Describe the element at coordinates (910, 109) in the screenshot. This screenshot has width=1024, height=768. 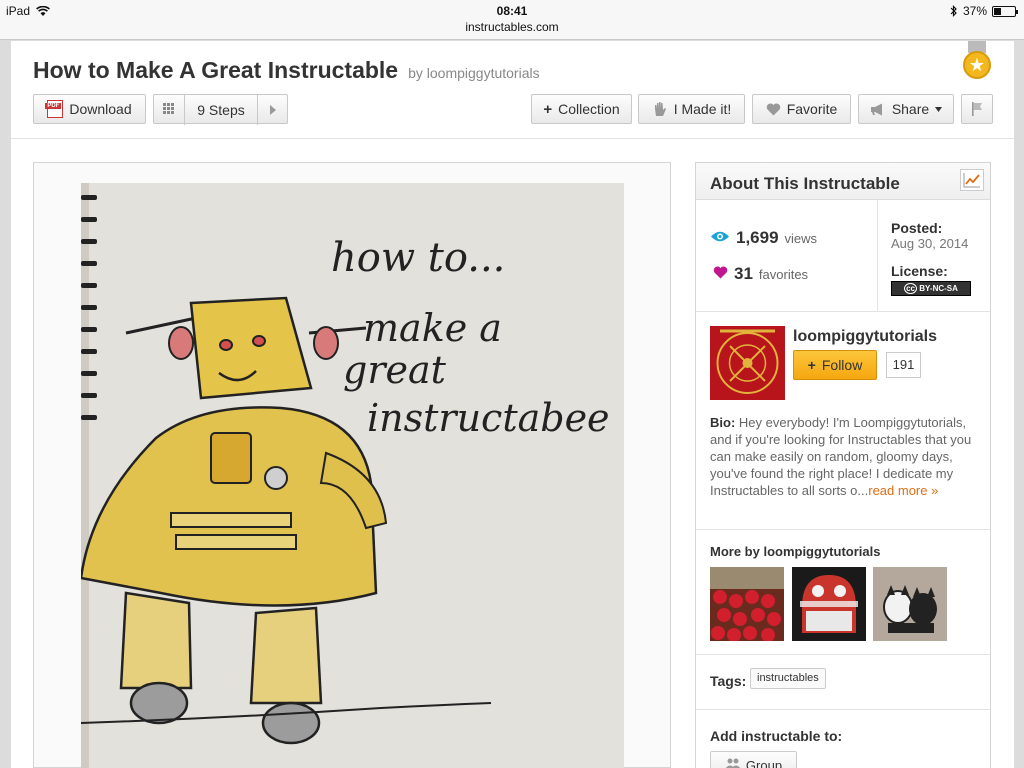
I see `share-label: Share` at that location.